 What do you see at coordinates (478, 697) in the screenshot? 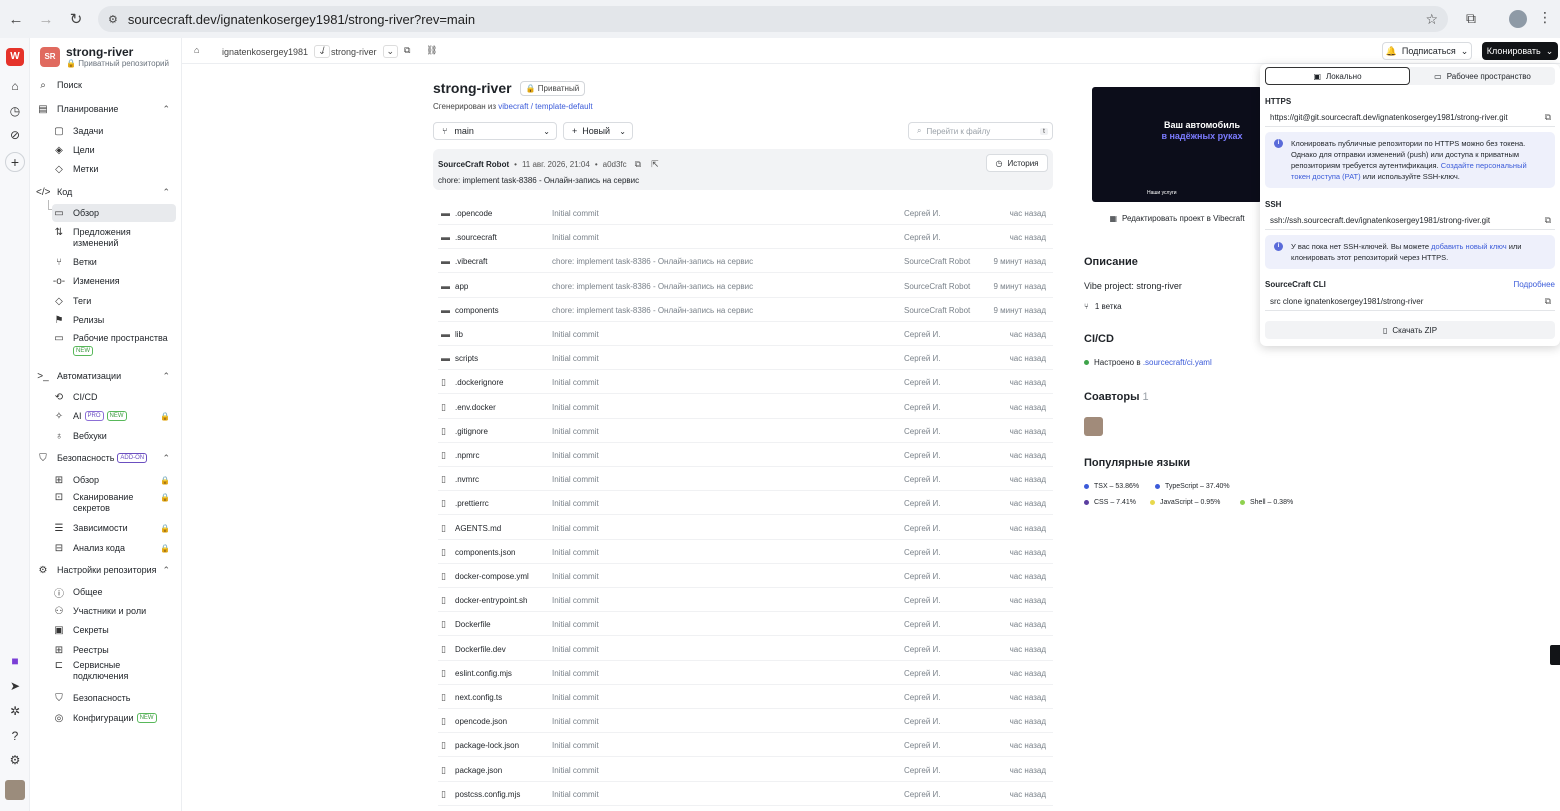
I see `file-name: next.config.ts` at bounding box center [478, 697].